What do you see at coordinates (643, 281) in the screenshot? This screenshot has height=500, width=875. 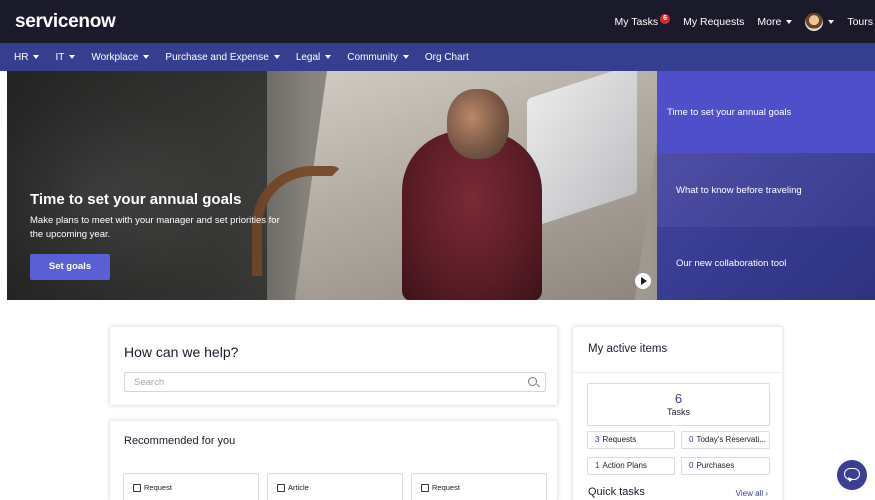 I see `play-icon` at bounding box center [643, 281].